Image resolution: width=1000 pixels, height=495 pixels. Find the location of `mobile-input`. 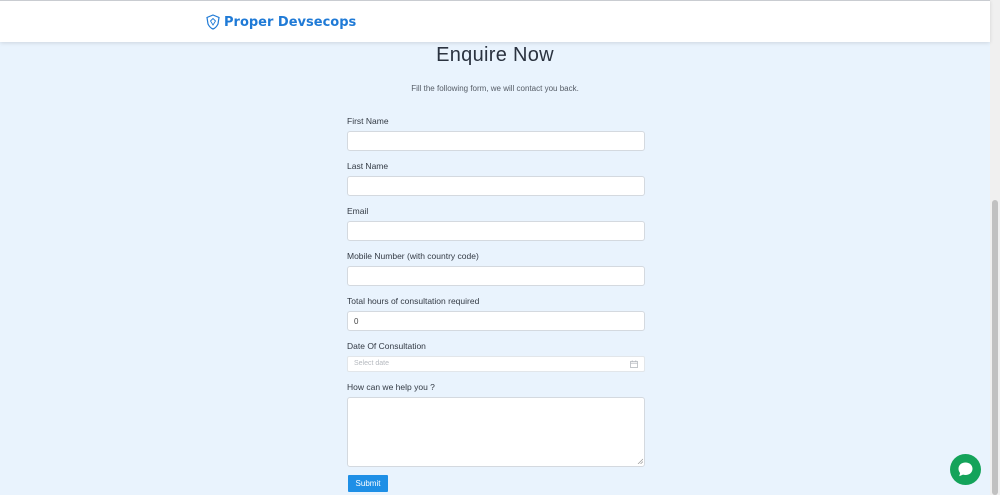

mobile-input is located at coordinates (496, 276).